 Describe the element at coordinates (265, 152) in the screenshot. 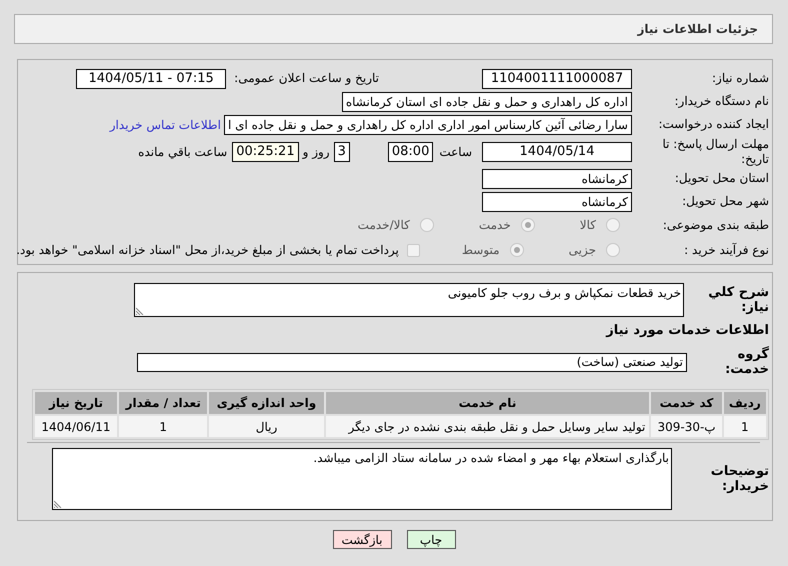

I see `remaining-time-field: 00:25:21` at that location.